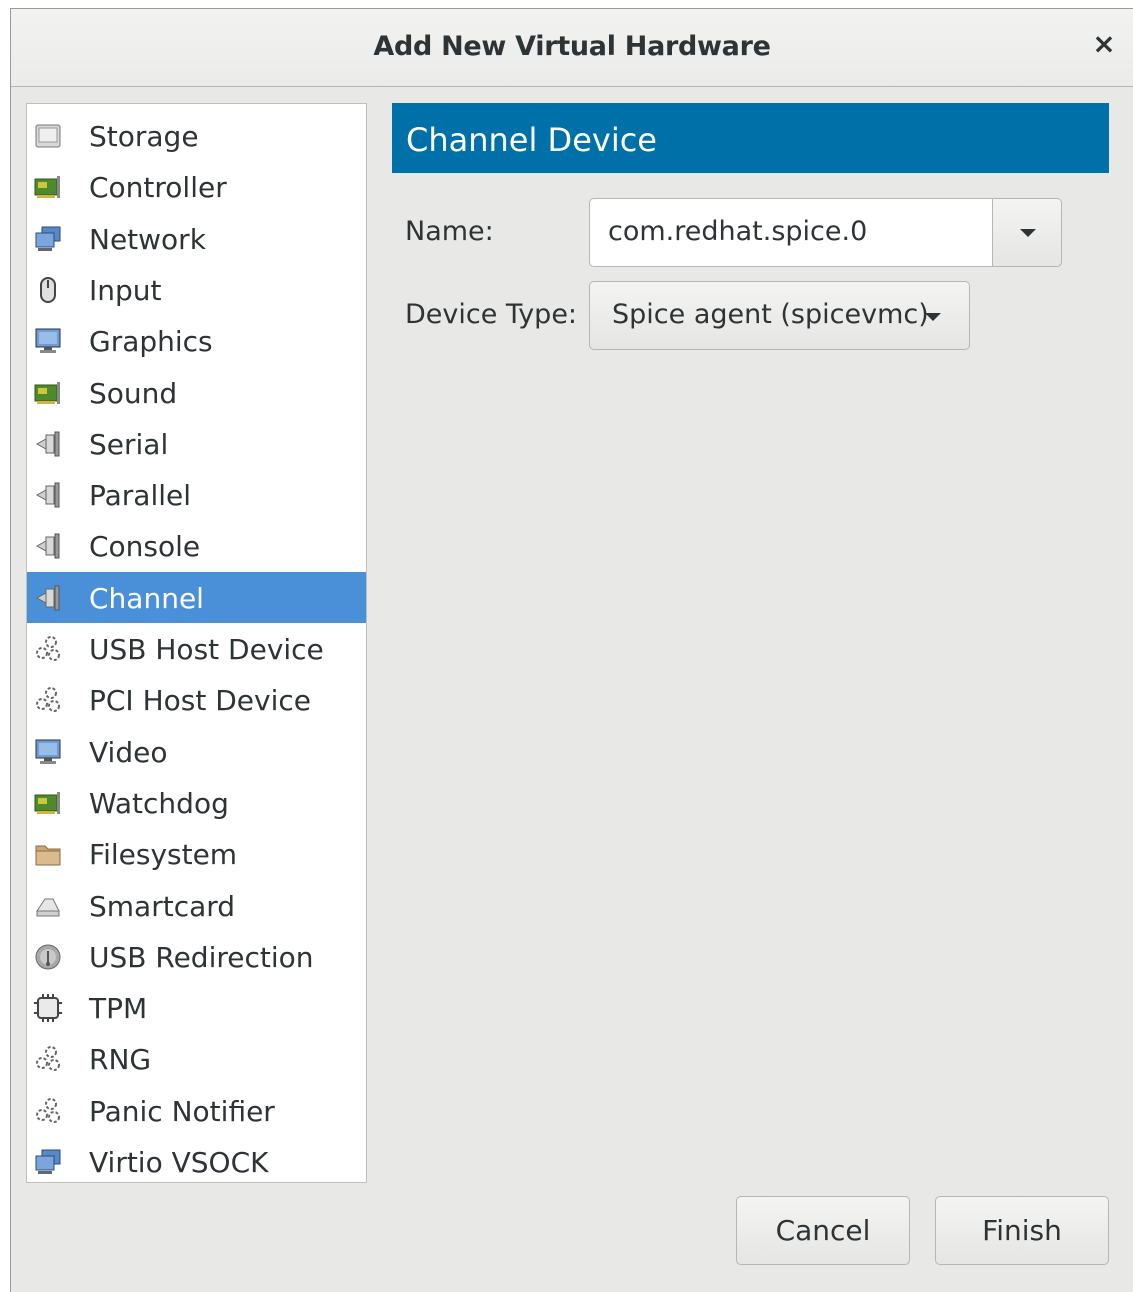 The width and height of the screenshot is (1133, 1292). What do you see at coordinates (128, 752) in the screenshot?
I see `hardware-item-label: Video` at bounding box center [128, 752].